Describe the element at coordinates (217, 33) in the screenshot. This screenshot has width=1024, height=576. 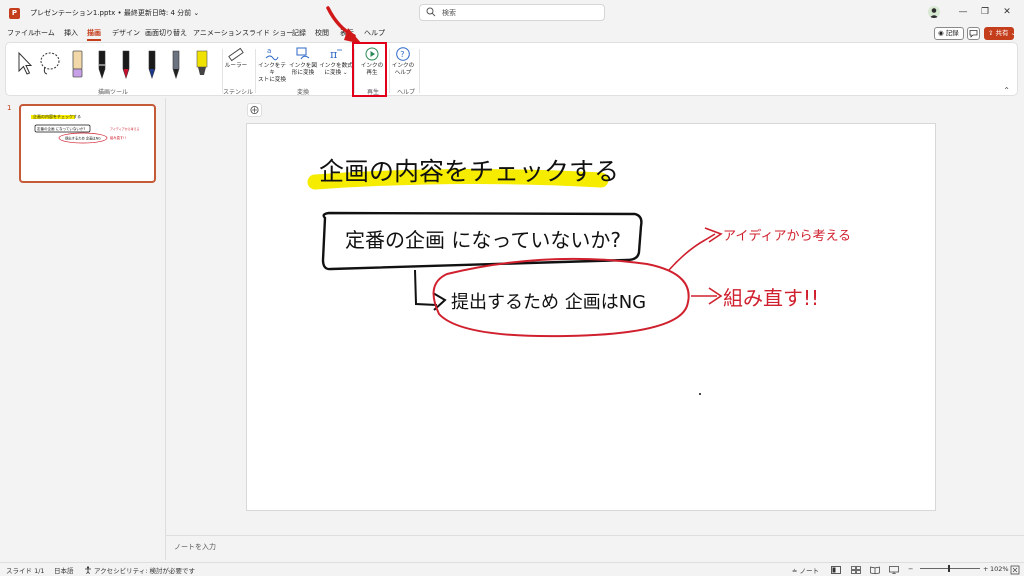
I see `tab-animations: アニメーション` at that location.